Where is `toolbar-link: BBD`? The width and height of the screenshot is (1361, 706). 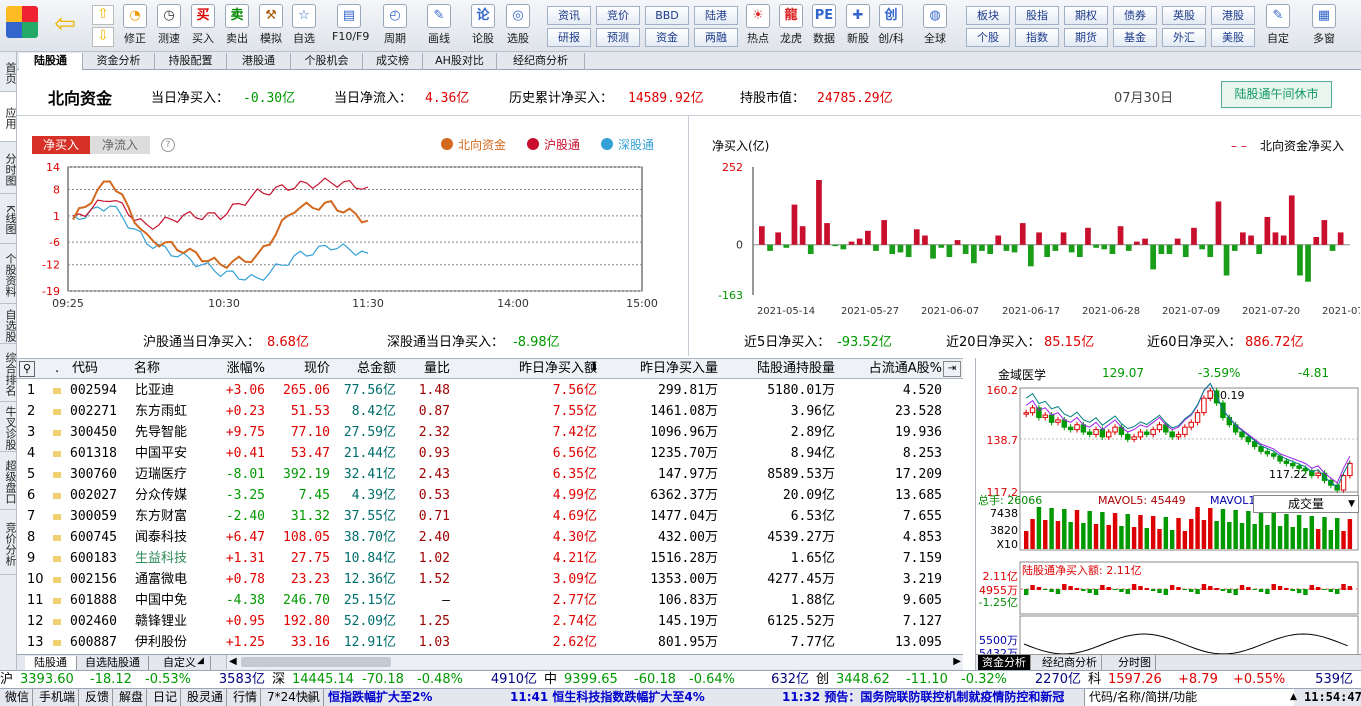 toolbar-link: BBD is located at coordinates (667, 15).